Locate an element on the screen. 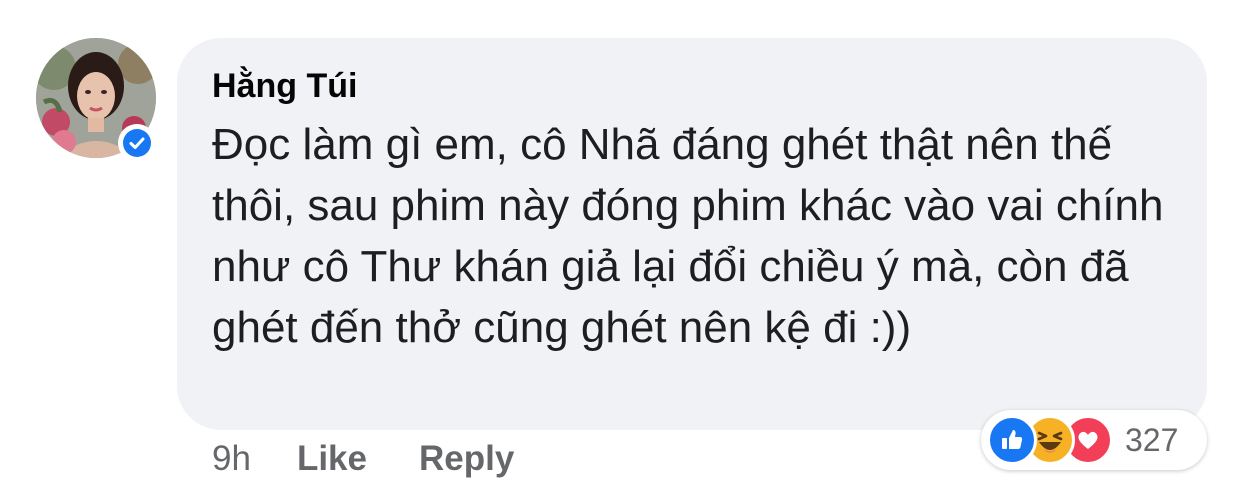 This screenshot has height=491, width=1242. avatar-container is located at coordinates (96, 100).